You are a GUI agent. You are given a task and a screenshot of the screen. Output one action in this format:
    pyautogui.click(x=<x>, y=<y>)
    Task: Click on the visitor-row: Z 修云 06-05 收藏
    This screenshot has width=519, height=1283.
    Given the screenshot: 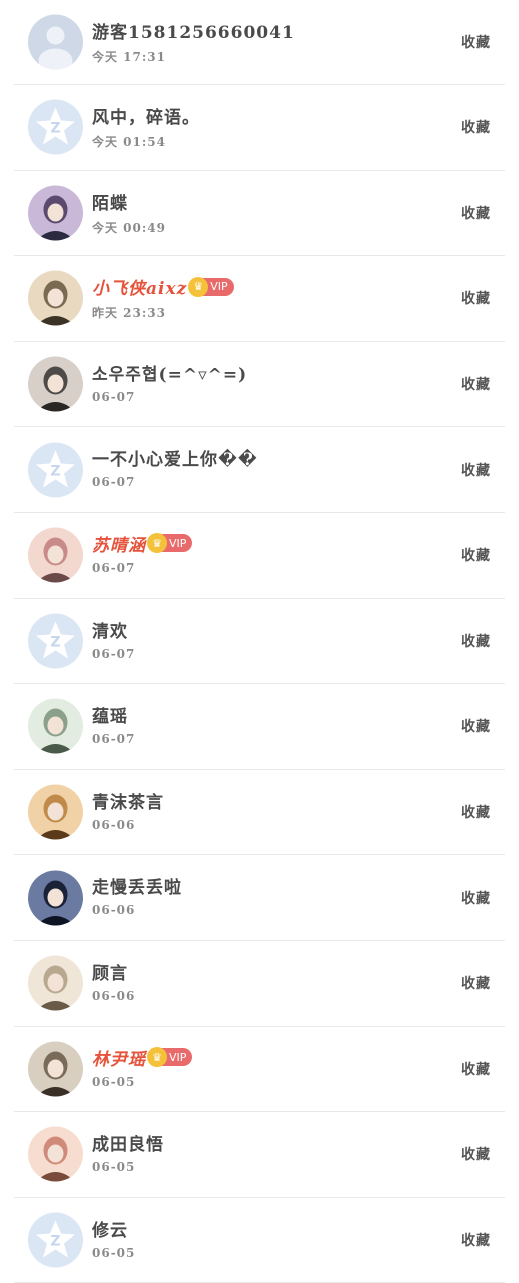 What is the action you would take?
    pyautogui.click(x=259, y=1240)
    